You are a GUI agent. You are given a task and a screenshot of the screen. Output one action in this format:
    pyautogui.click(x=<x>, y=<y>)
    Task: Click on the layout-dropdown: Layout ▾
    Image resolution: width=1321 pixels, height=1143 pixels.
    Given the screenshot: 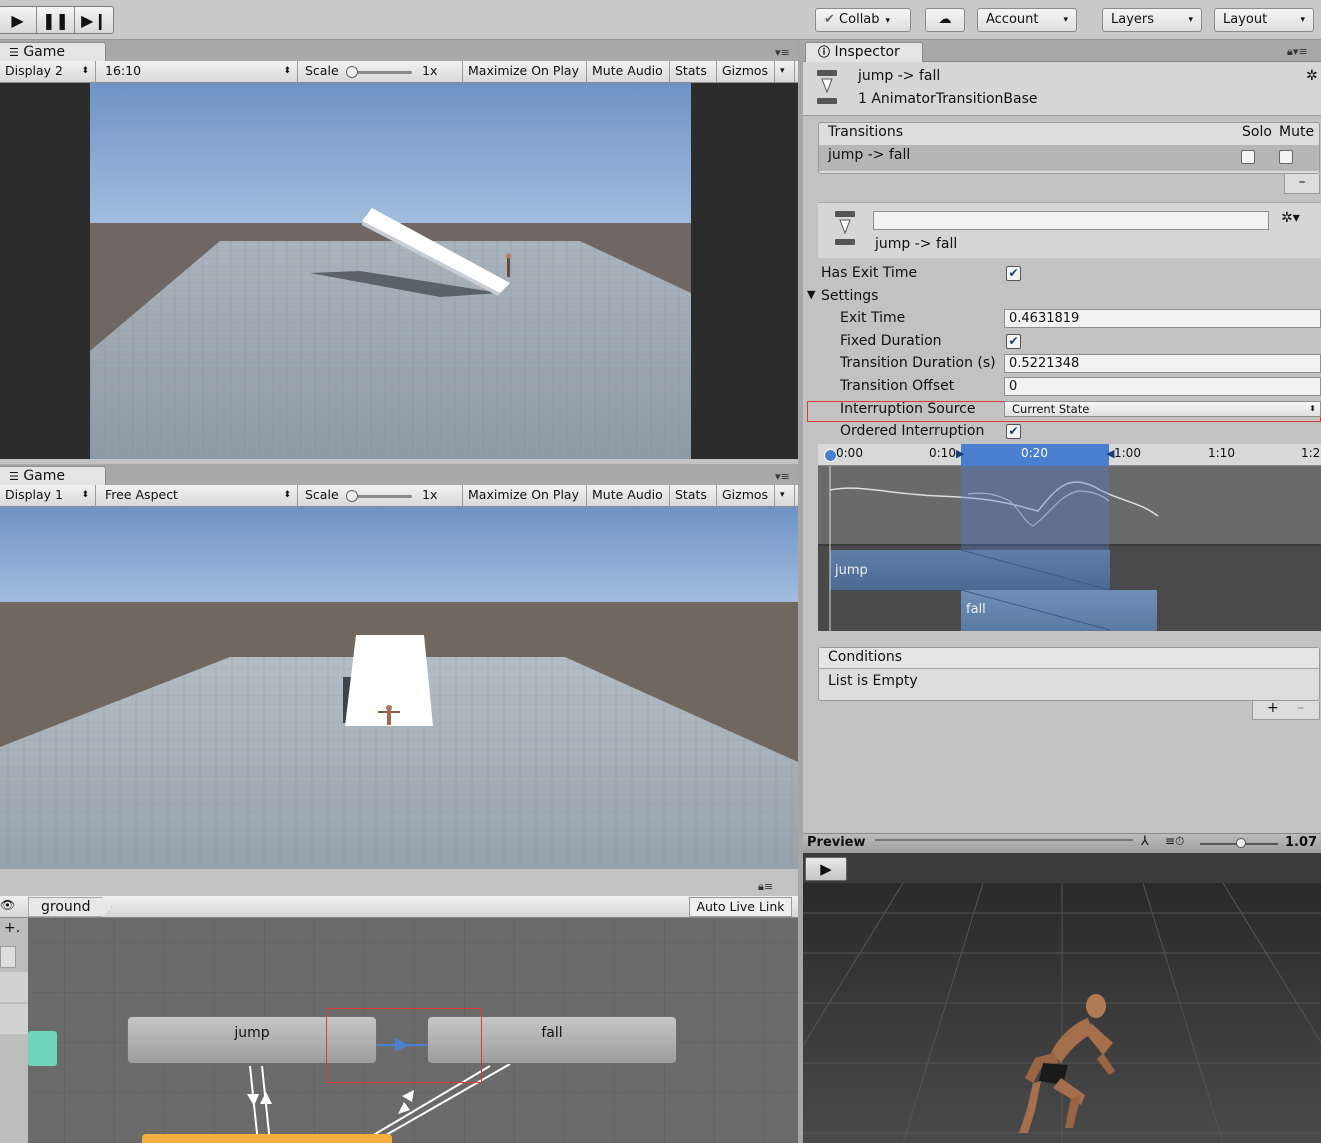 What is the action you would take?
    pyautogui.click(x=1264, y=20)
    